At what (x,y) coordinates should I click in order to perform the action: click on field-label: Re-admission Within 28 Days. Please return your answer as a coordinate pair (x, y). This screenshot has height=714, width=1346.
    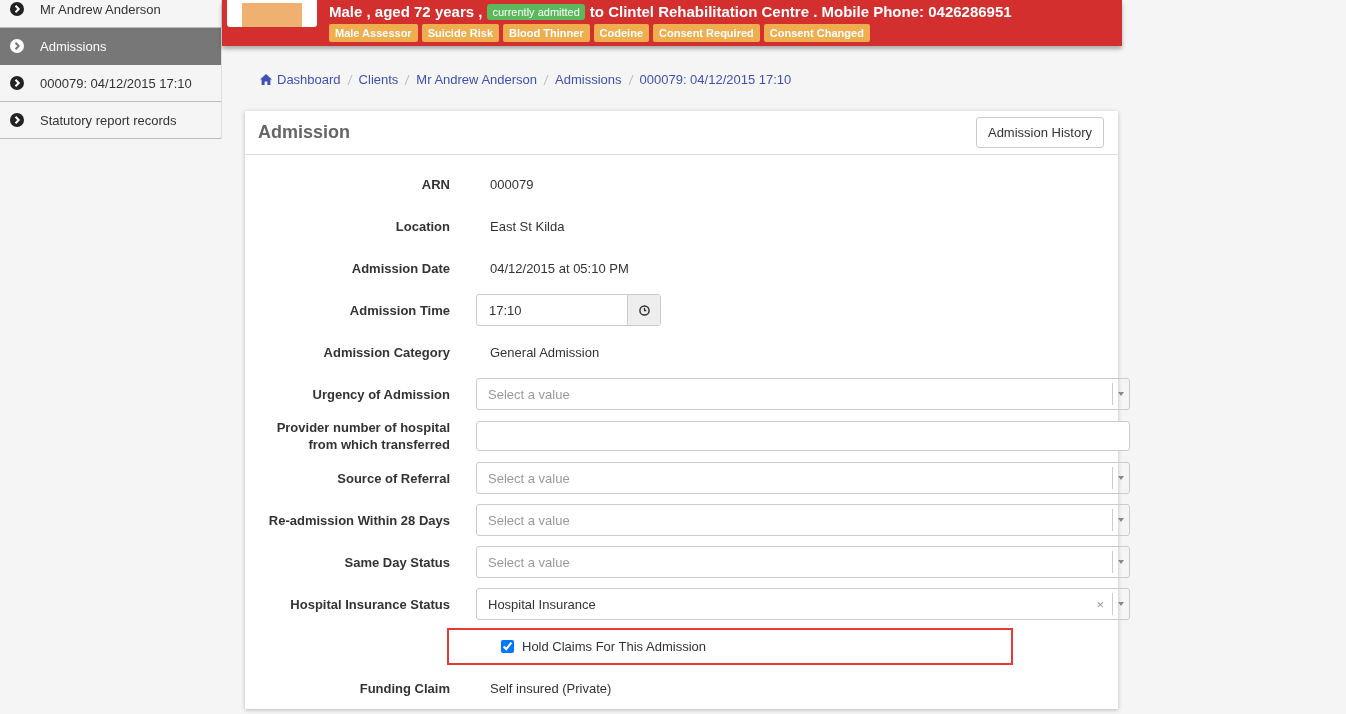
    Looking at the image, I should click on (358, 520).